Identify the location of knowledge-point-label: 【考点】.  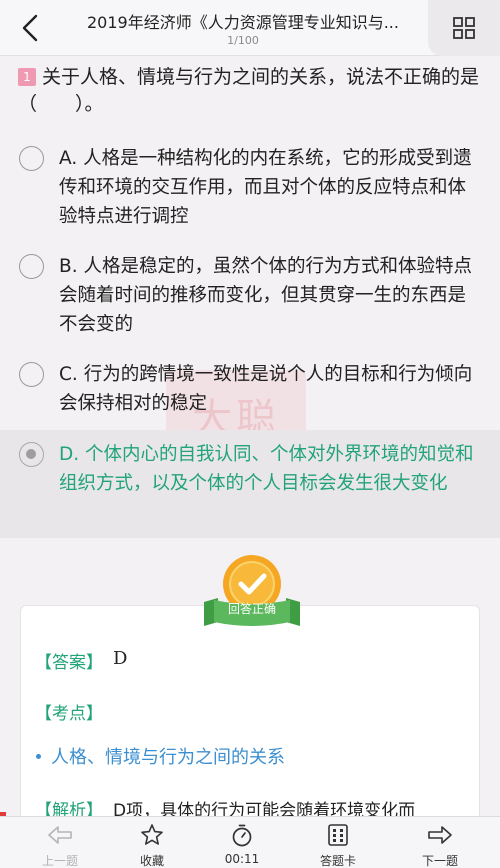
(69, 714).